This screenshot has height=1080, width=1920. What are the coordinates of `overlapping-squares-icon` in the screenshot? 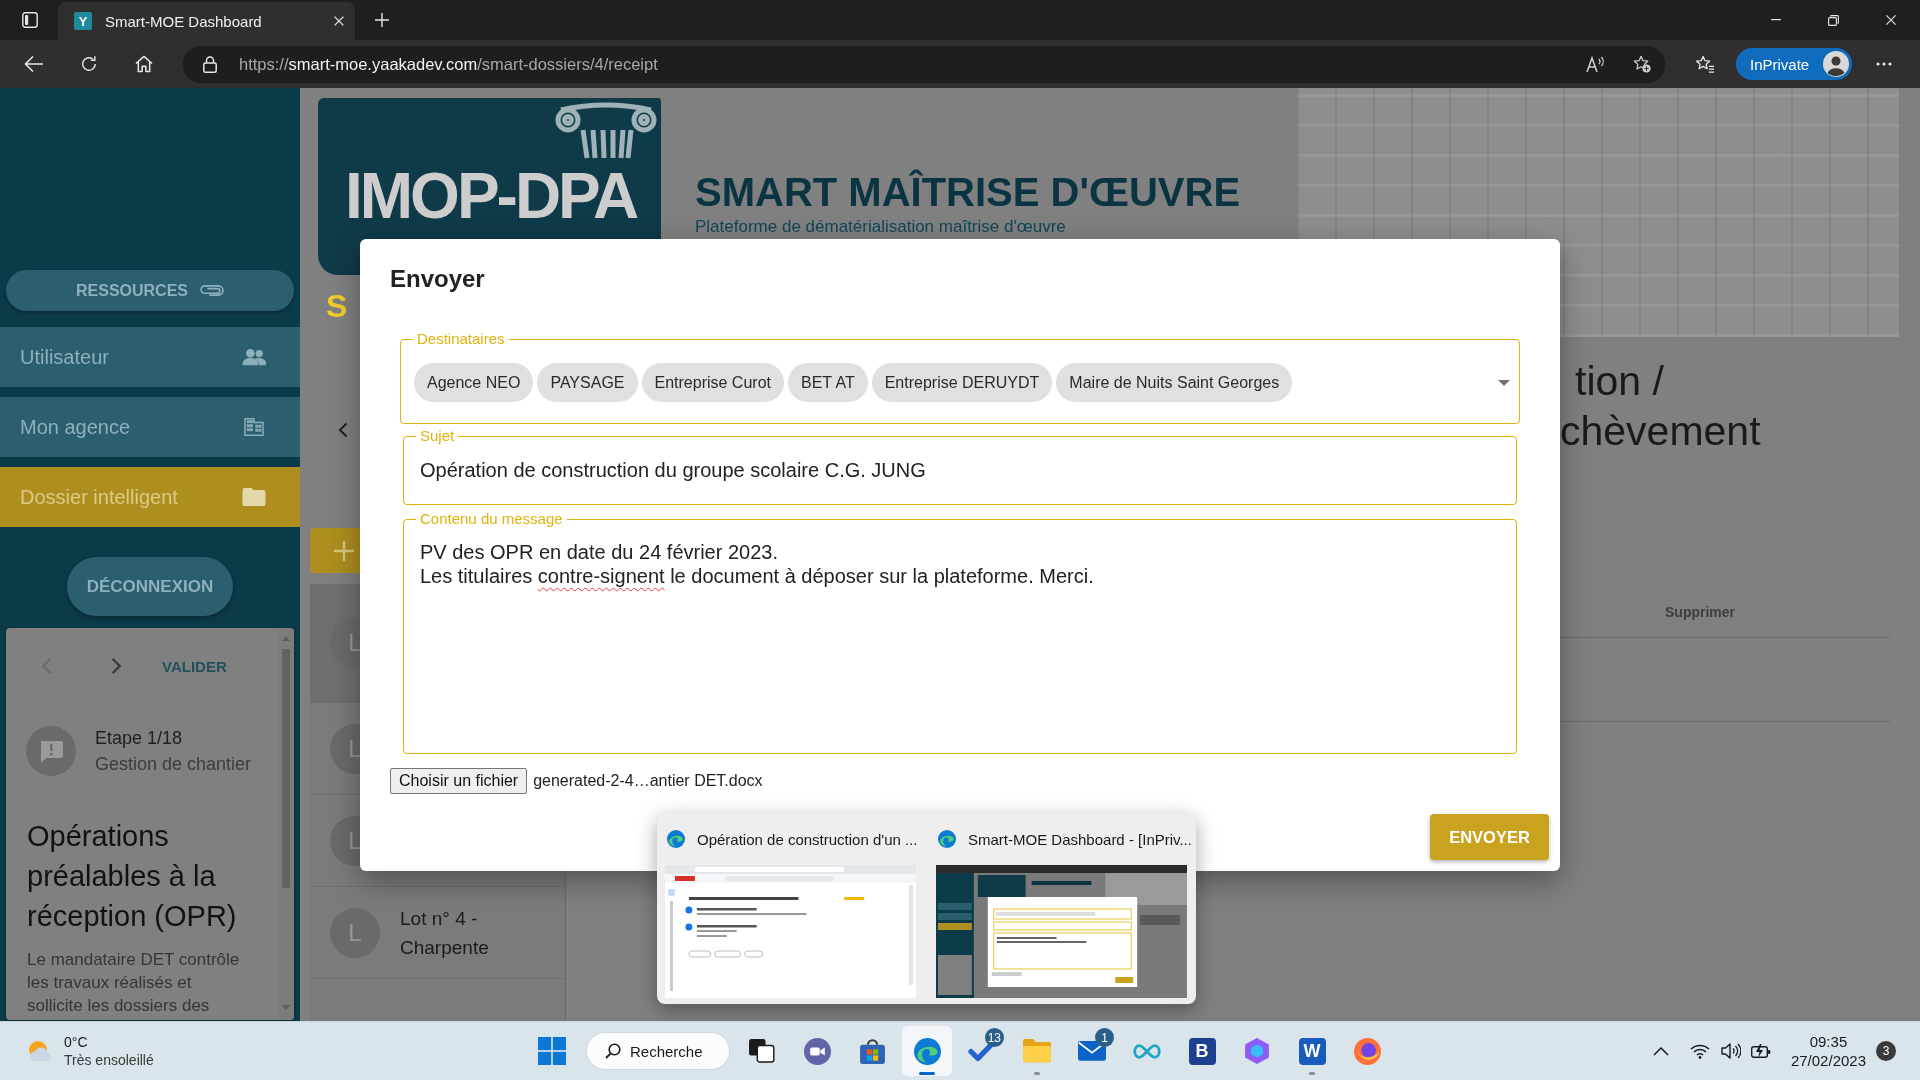 It's located at (762, 1051).